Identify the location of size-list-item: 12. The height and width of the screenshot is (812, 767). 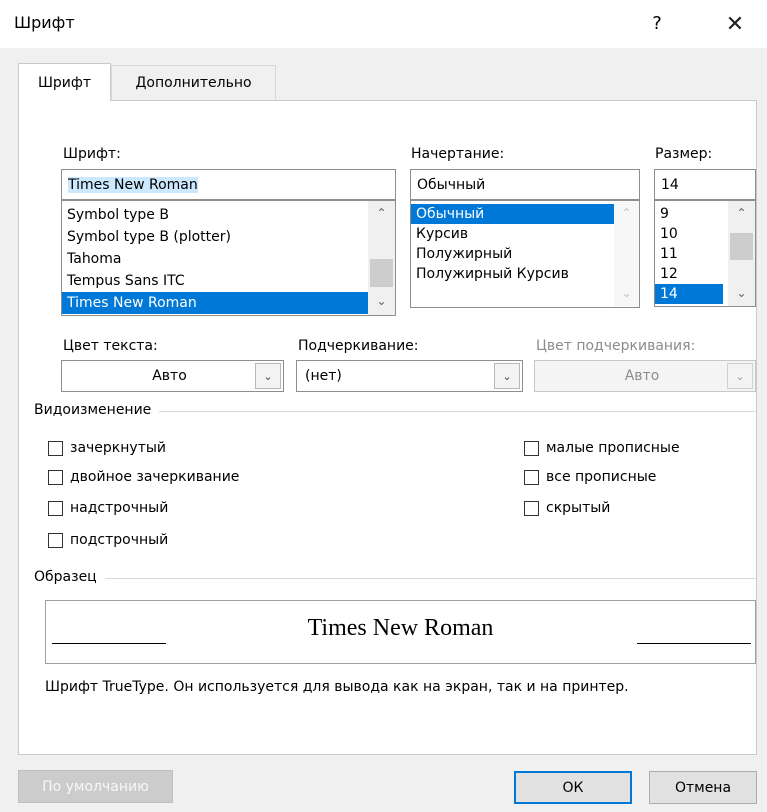
(689, 274).